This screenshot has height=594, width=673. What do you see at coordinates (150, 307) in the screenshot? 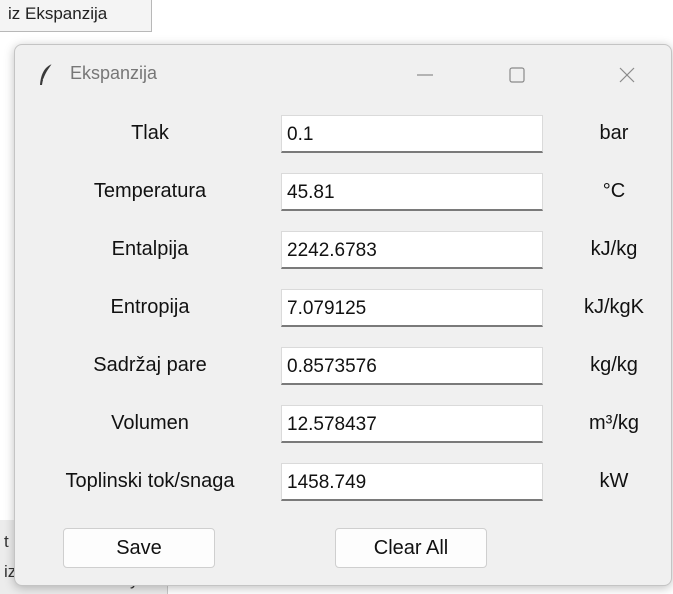
I see `entropy-label: Entropija` at bounding box center [150, 307].